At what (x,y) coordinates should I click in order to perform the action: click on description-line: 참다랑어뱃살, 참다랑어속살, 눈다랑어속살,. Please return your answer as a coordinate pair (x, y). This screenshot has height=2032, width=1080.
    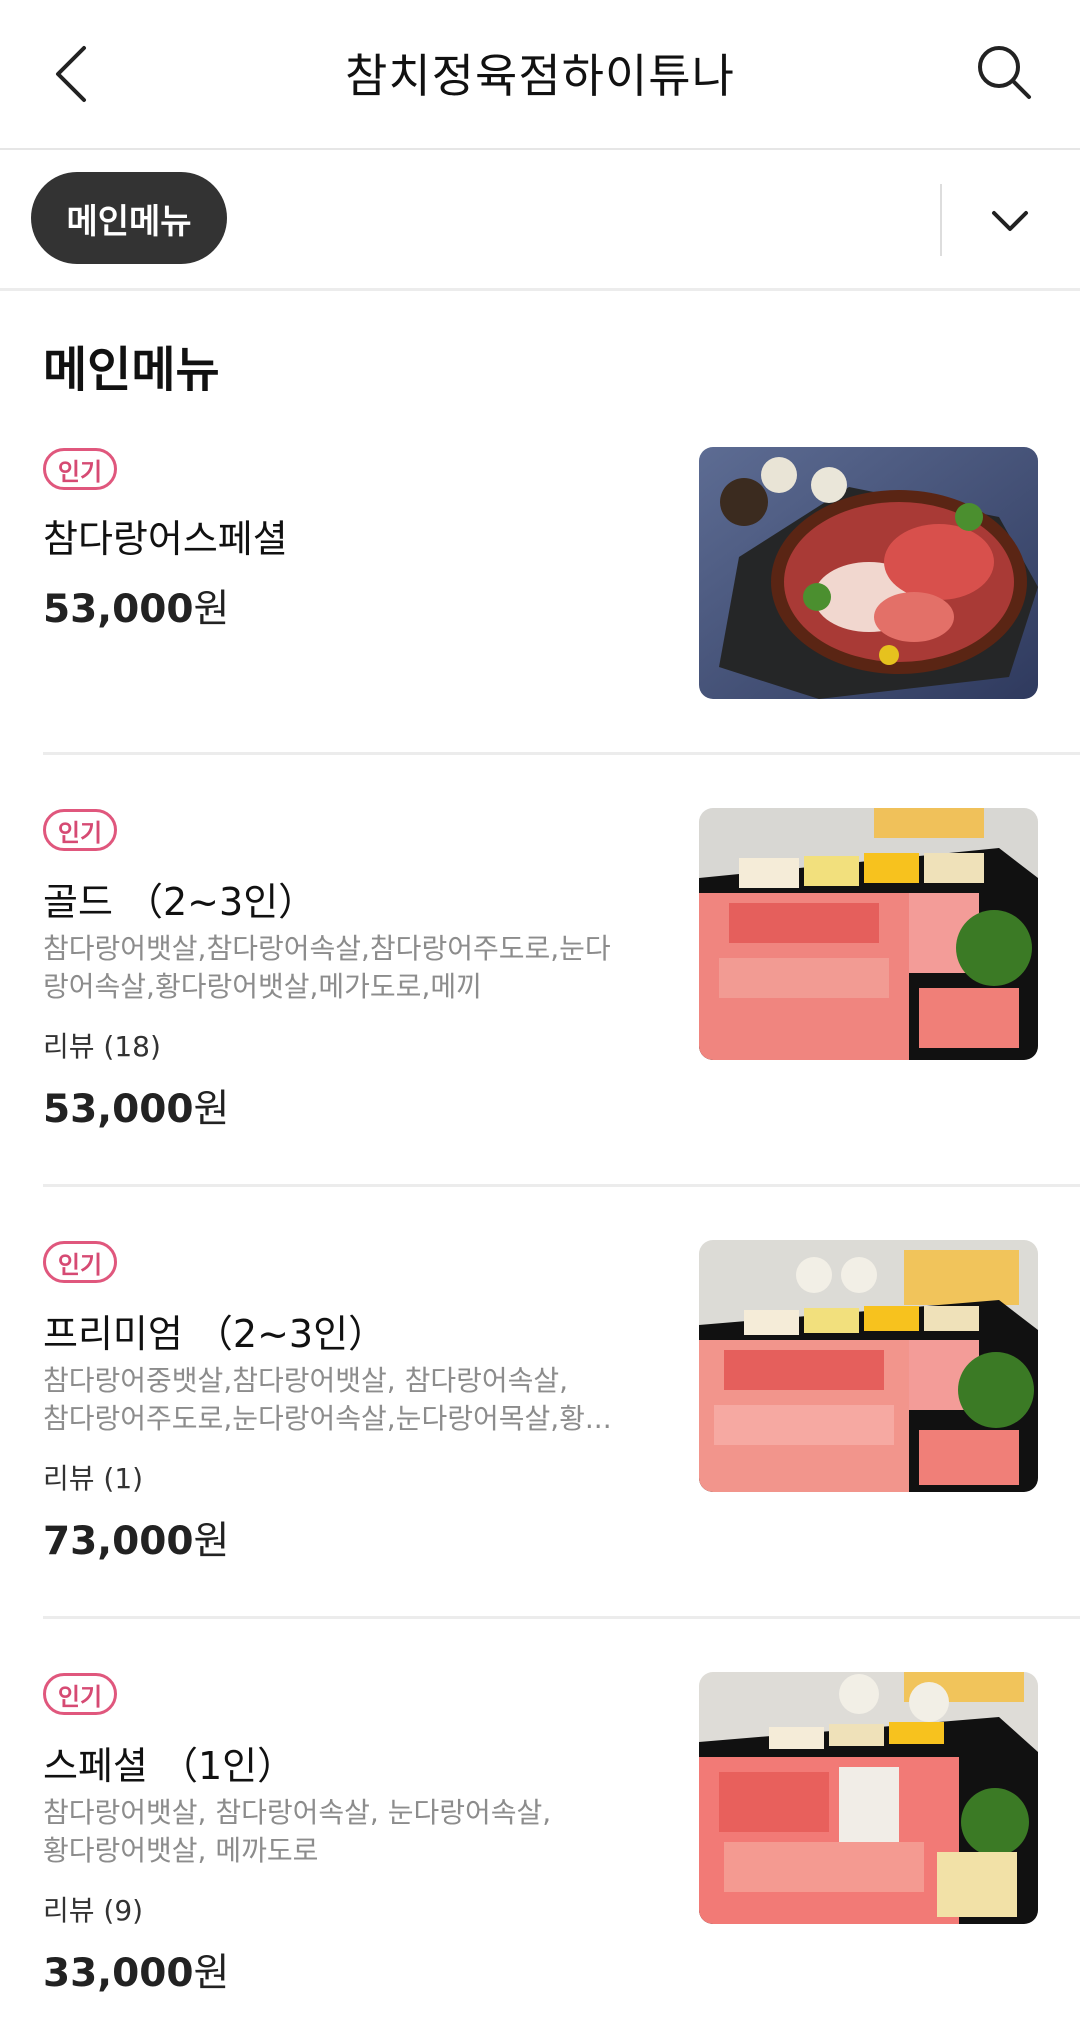
    Looking at the image, I should click on (297, 1812).